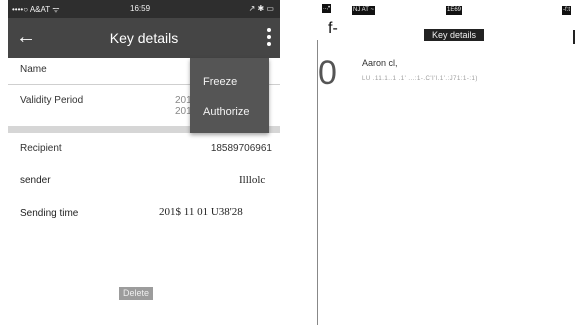  Describe the element at coordinates (363, 10) in the screenshot. I see `right-status-carrier: NJ AT ~` at that location.